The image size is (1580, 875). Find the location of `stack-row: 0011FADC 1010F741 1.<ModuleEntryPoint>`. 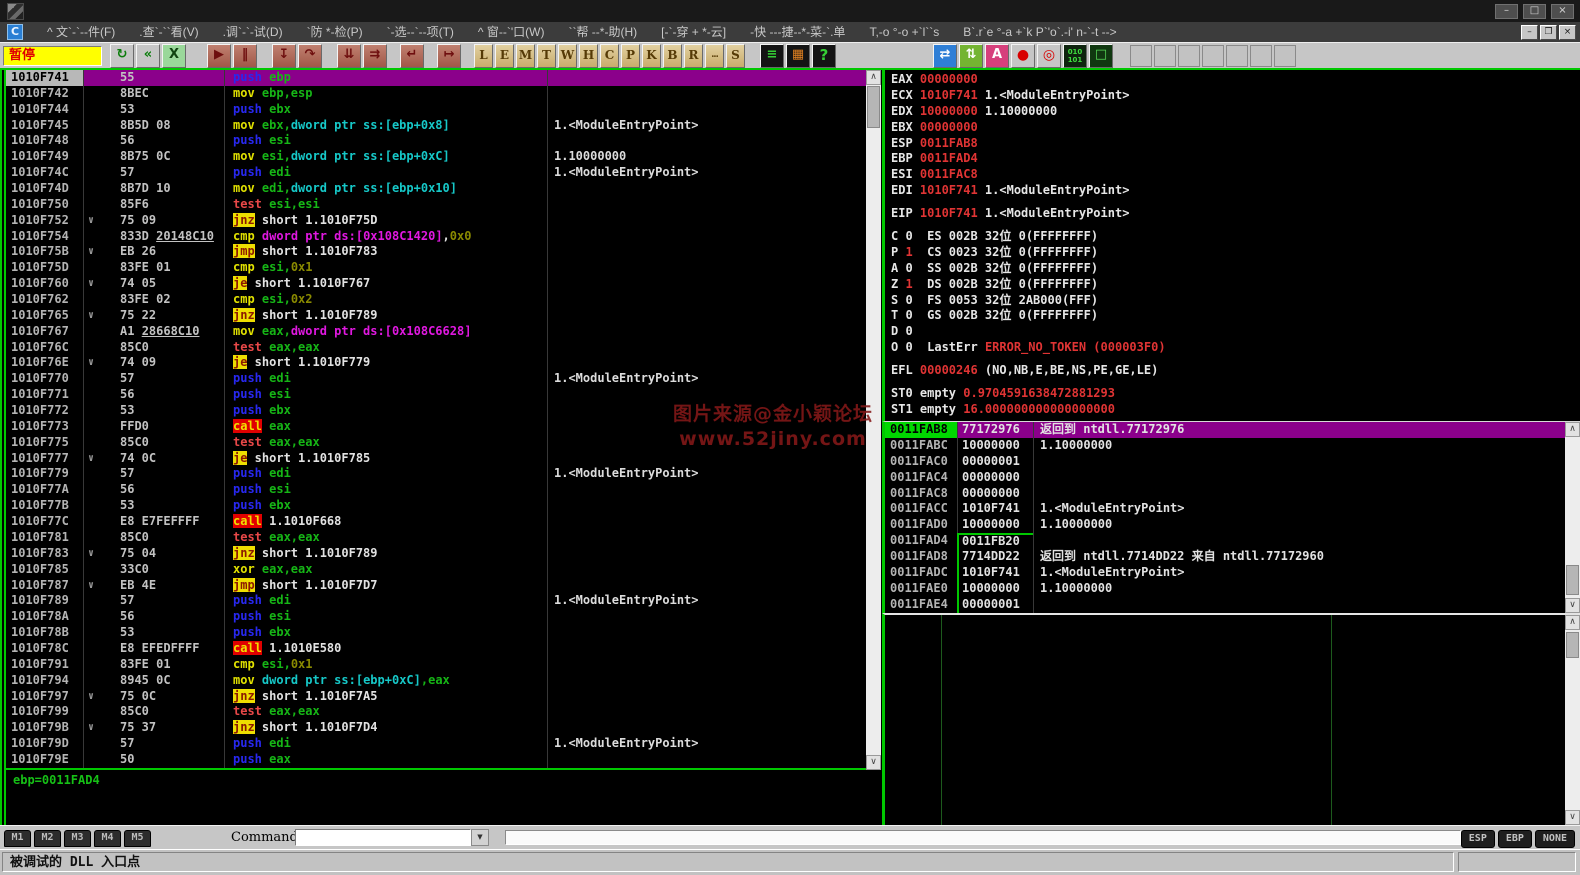

stack-row: 0011FADC 1010F741 1.<ModuleEntryPoint> is located at coordinates (1232, 573).